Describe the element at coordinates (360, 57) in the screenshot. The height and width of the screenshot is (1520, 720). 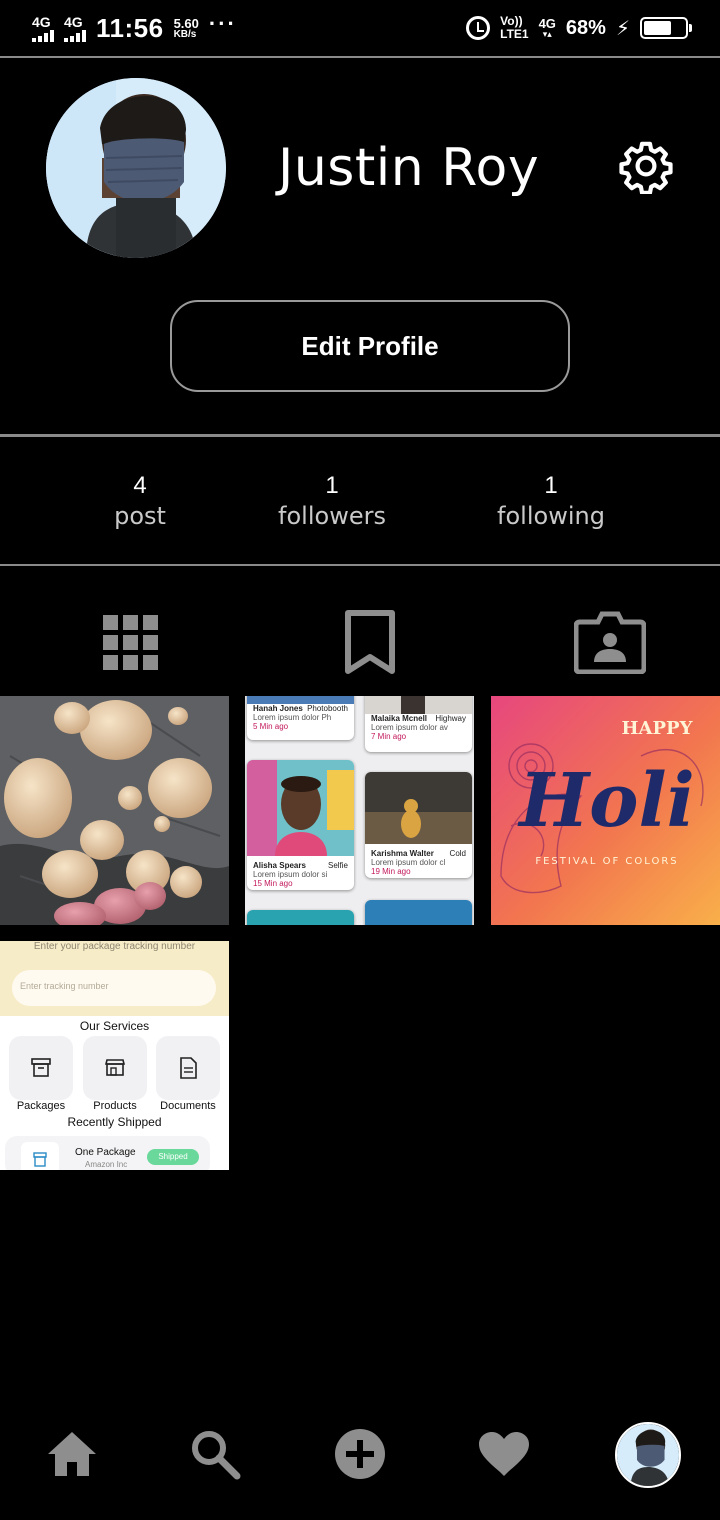
I see `top-divider` at that location.